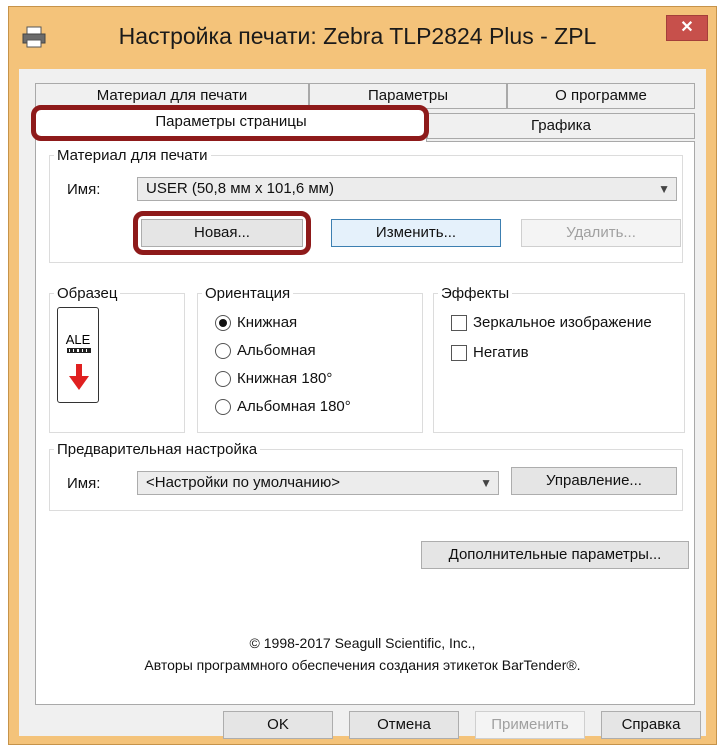 The image size is (725, 749). I want to click on radio-label: Альбомная 180°, so click(294, 406).